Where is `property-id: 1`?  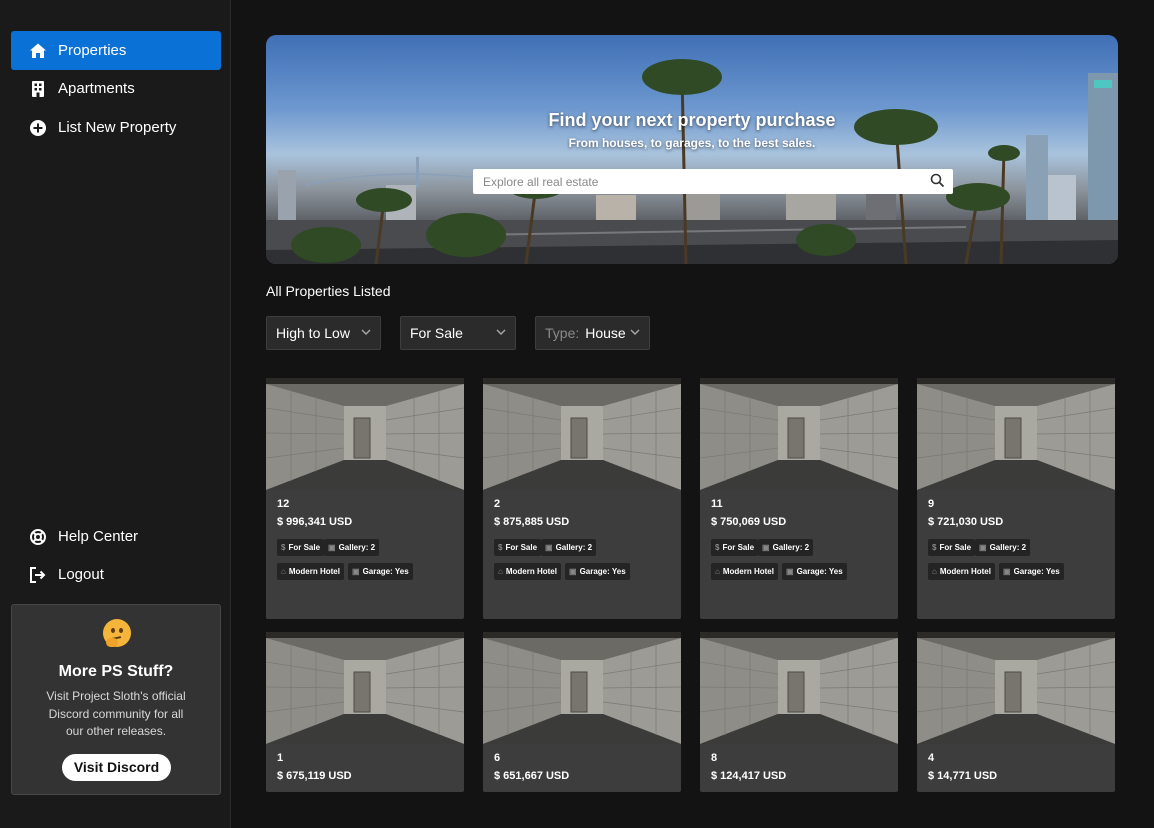
property-id: 1 is located at coordinates (280, 758).